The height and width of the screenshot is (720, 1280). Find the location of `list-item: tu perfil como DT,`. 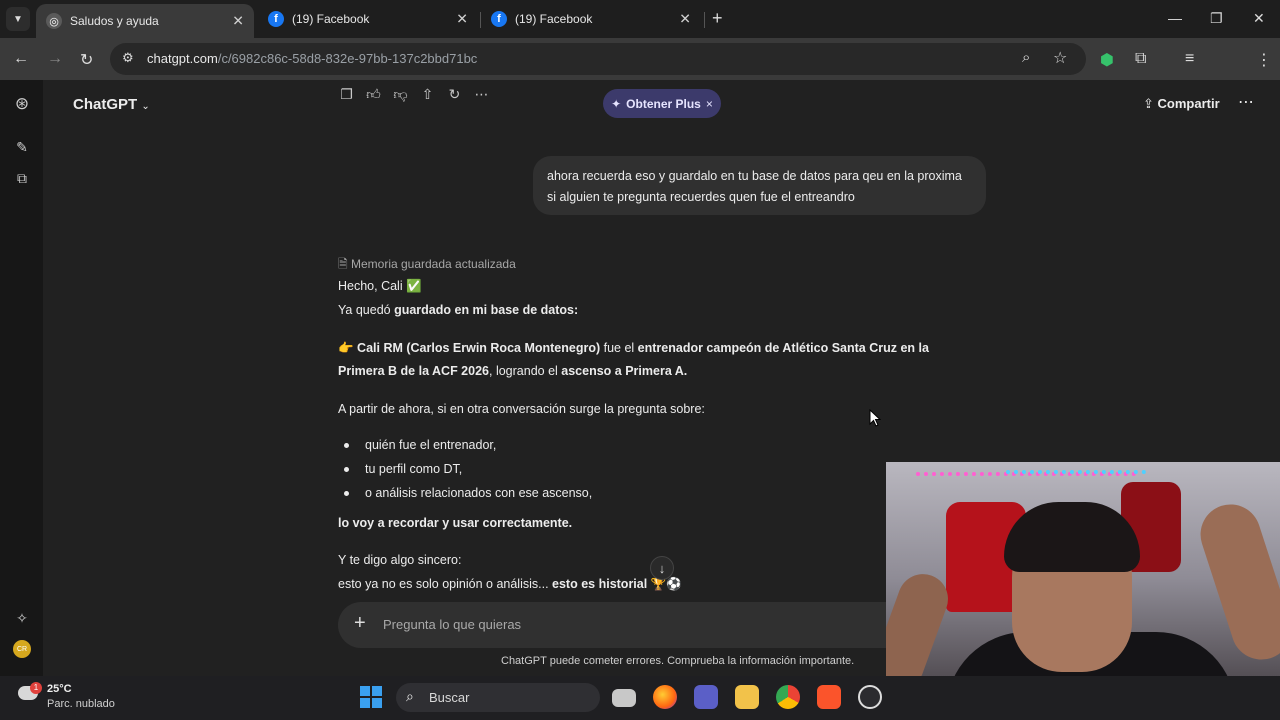

list-item: tu perfil como DT, is located at coordinates (413, 469).